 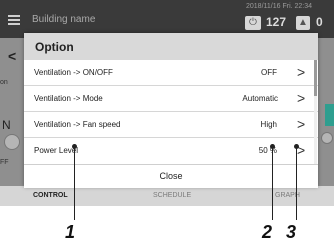 I want to click on background-on-text: N, so click(x=6, y=125).